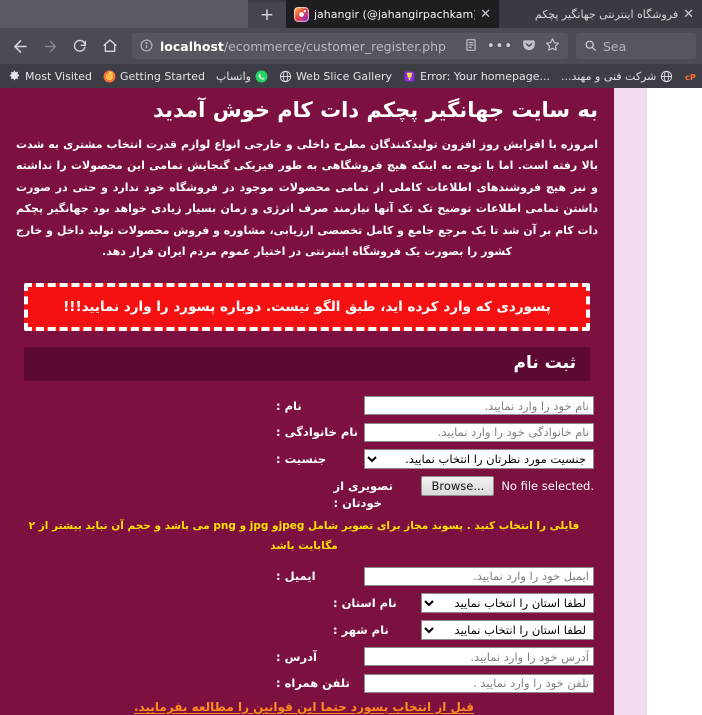 The width and height of the screenshot is (702, 715). Describe the element at coordinates (507, 629) in the screenshot. I see `city-select: لطفا استان را انتخاب نمایید` at that location.